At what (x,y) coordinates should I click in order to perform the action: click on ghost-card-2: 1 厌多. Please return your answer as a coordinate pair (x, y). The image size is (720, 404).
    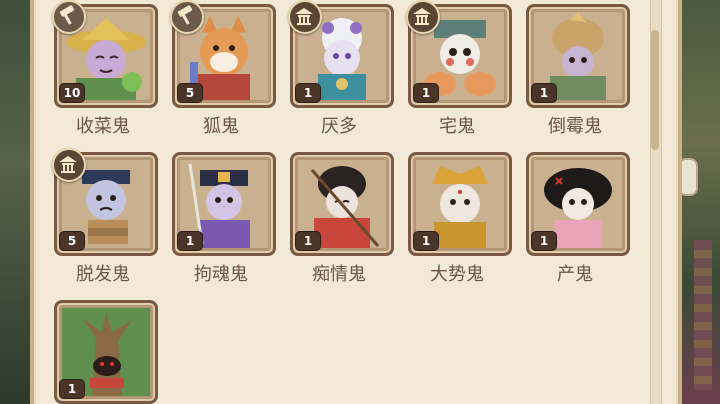
    Looking at the image, I should click on (341, 68).